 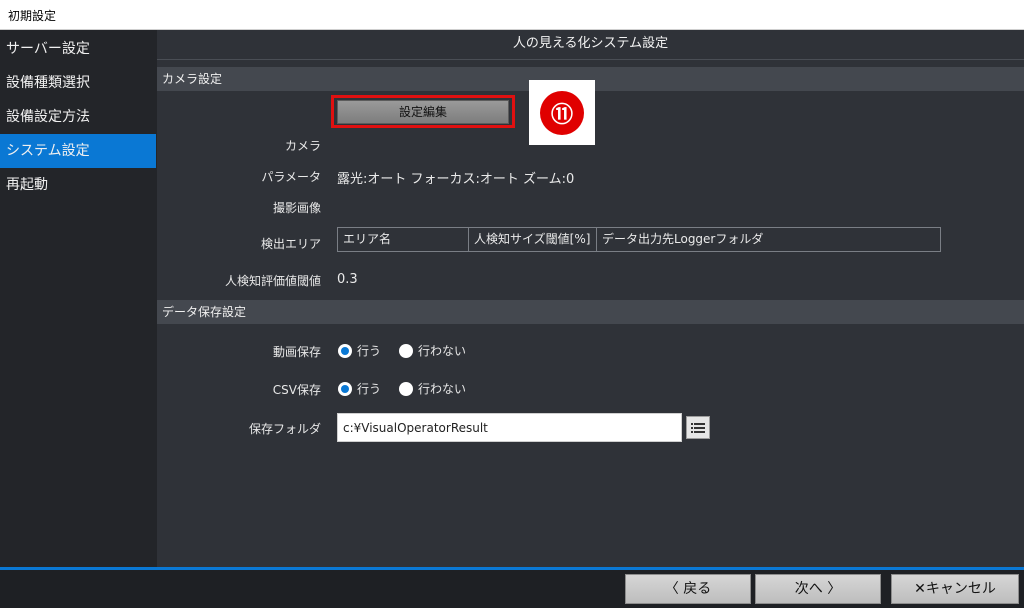 I want to click on video-save-no-radio, so click(x=406, y=350).